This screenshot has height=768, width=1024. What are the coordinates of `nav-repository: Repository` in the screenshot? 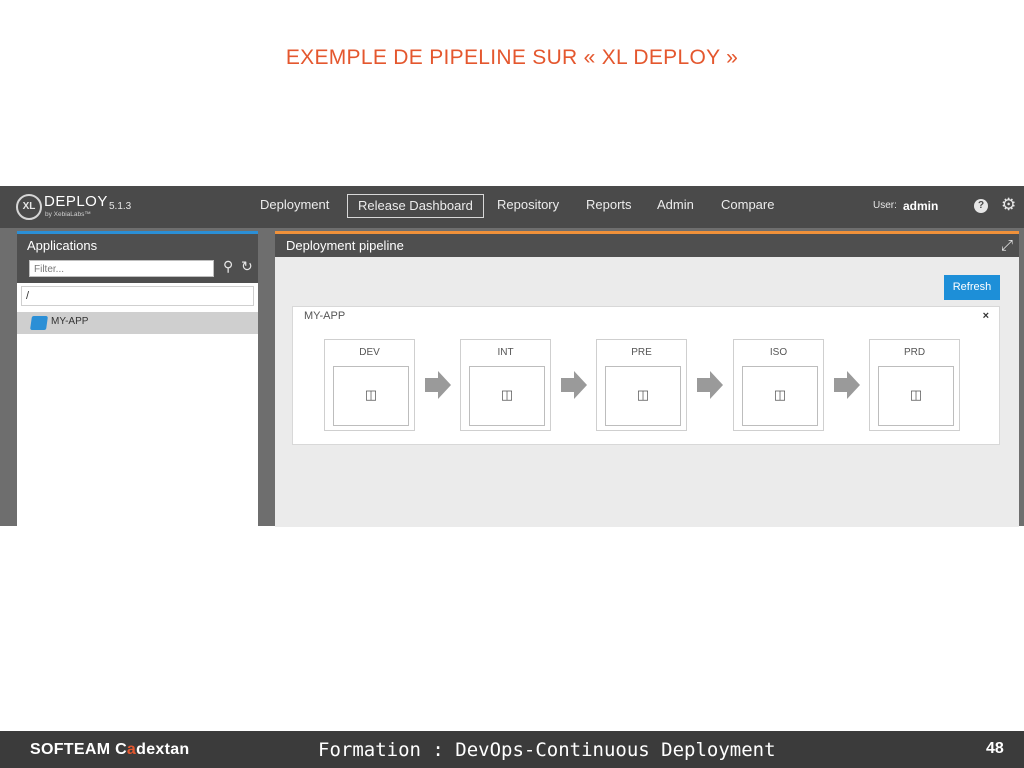 It's located at (528, 204).